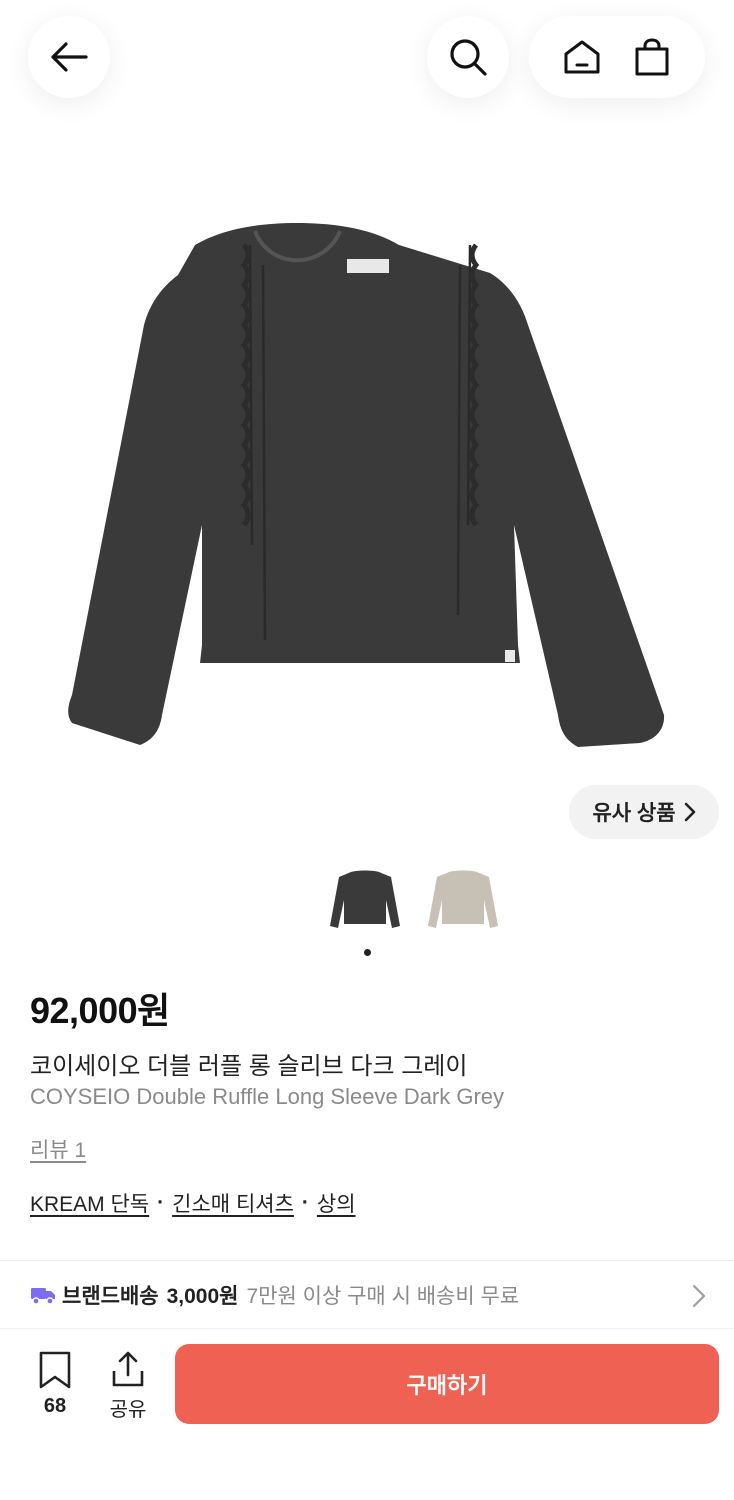  Describe the element at coordinates (110, 1296) in the screenshot. I see `shipping-label: 브랜드배송` at that location.